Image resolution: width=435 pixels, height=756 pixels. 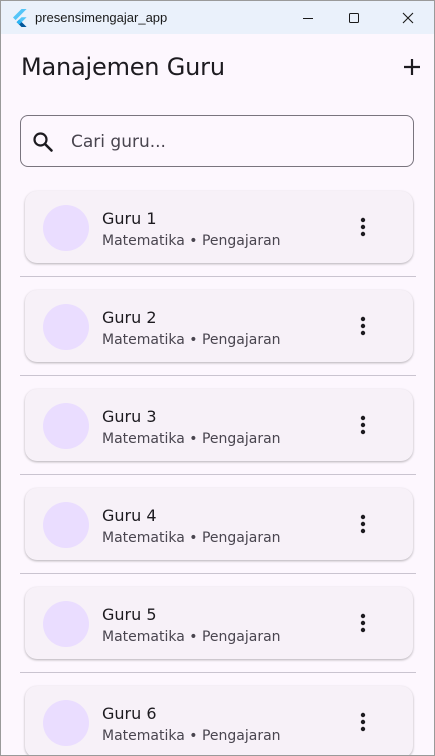 What do you see at coordinates (123, 67) in the screenshot?
I see `page-title: Manajemen Guru` at bounding box center [123, 67].